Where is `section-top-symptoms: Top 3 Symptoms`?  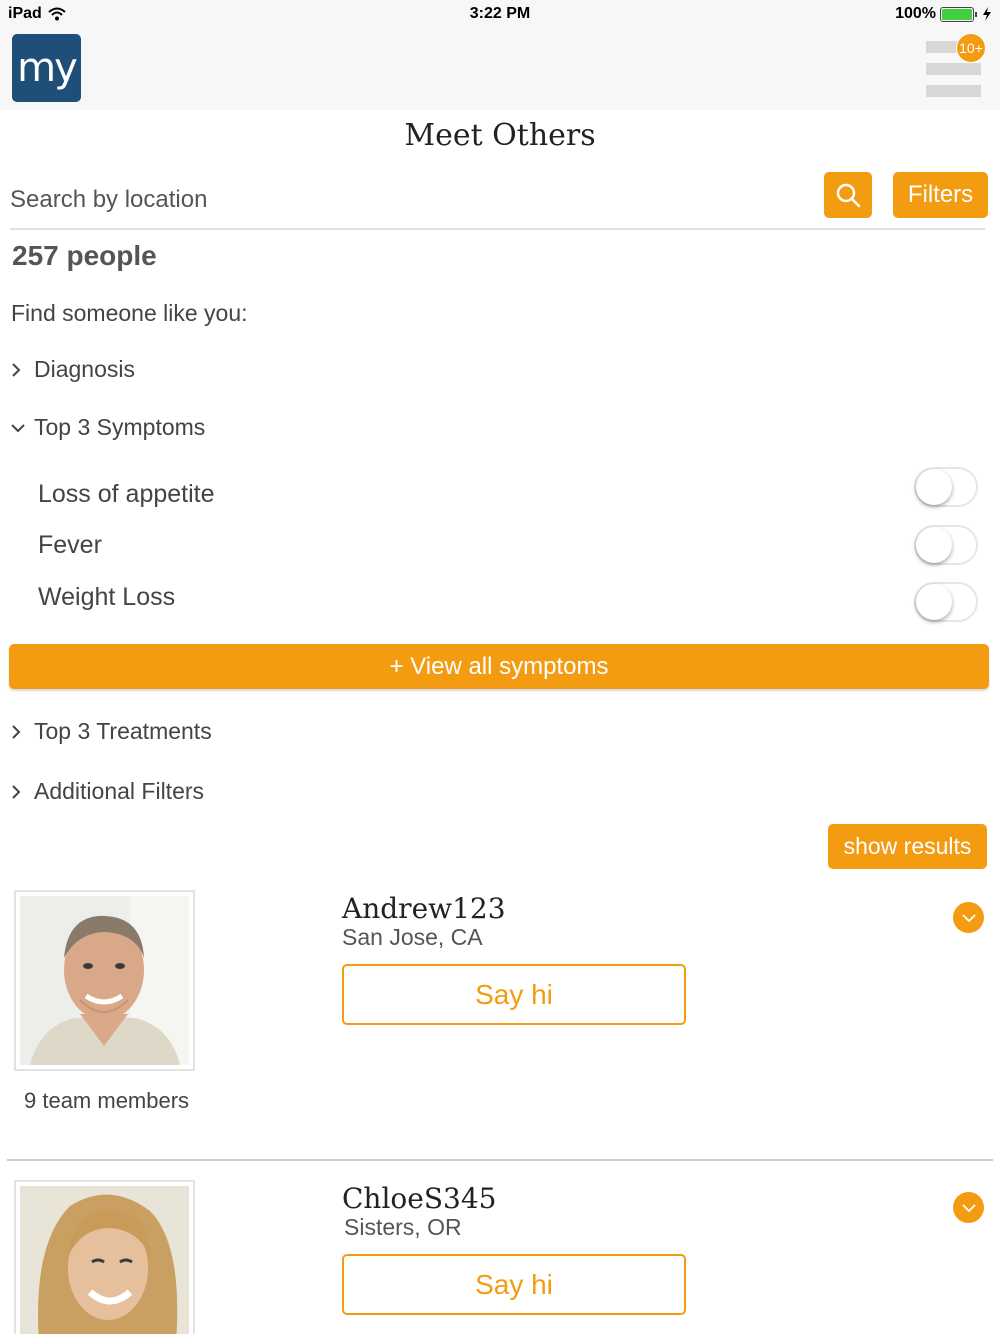 section-top-symptoms: Top 3 Symptoms is located at coordinates (107, 427).